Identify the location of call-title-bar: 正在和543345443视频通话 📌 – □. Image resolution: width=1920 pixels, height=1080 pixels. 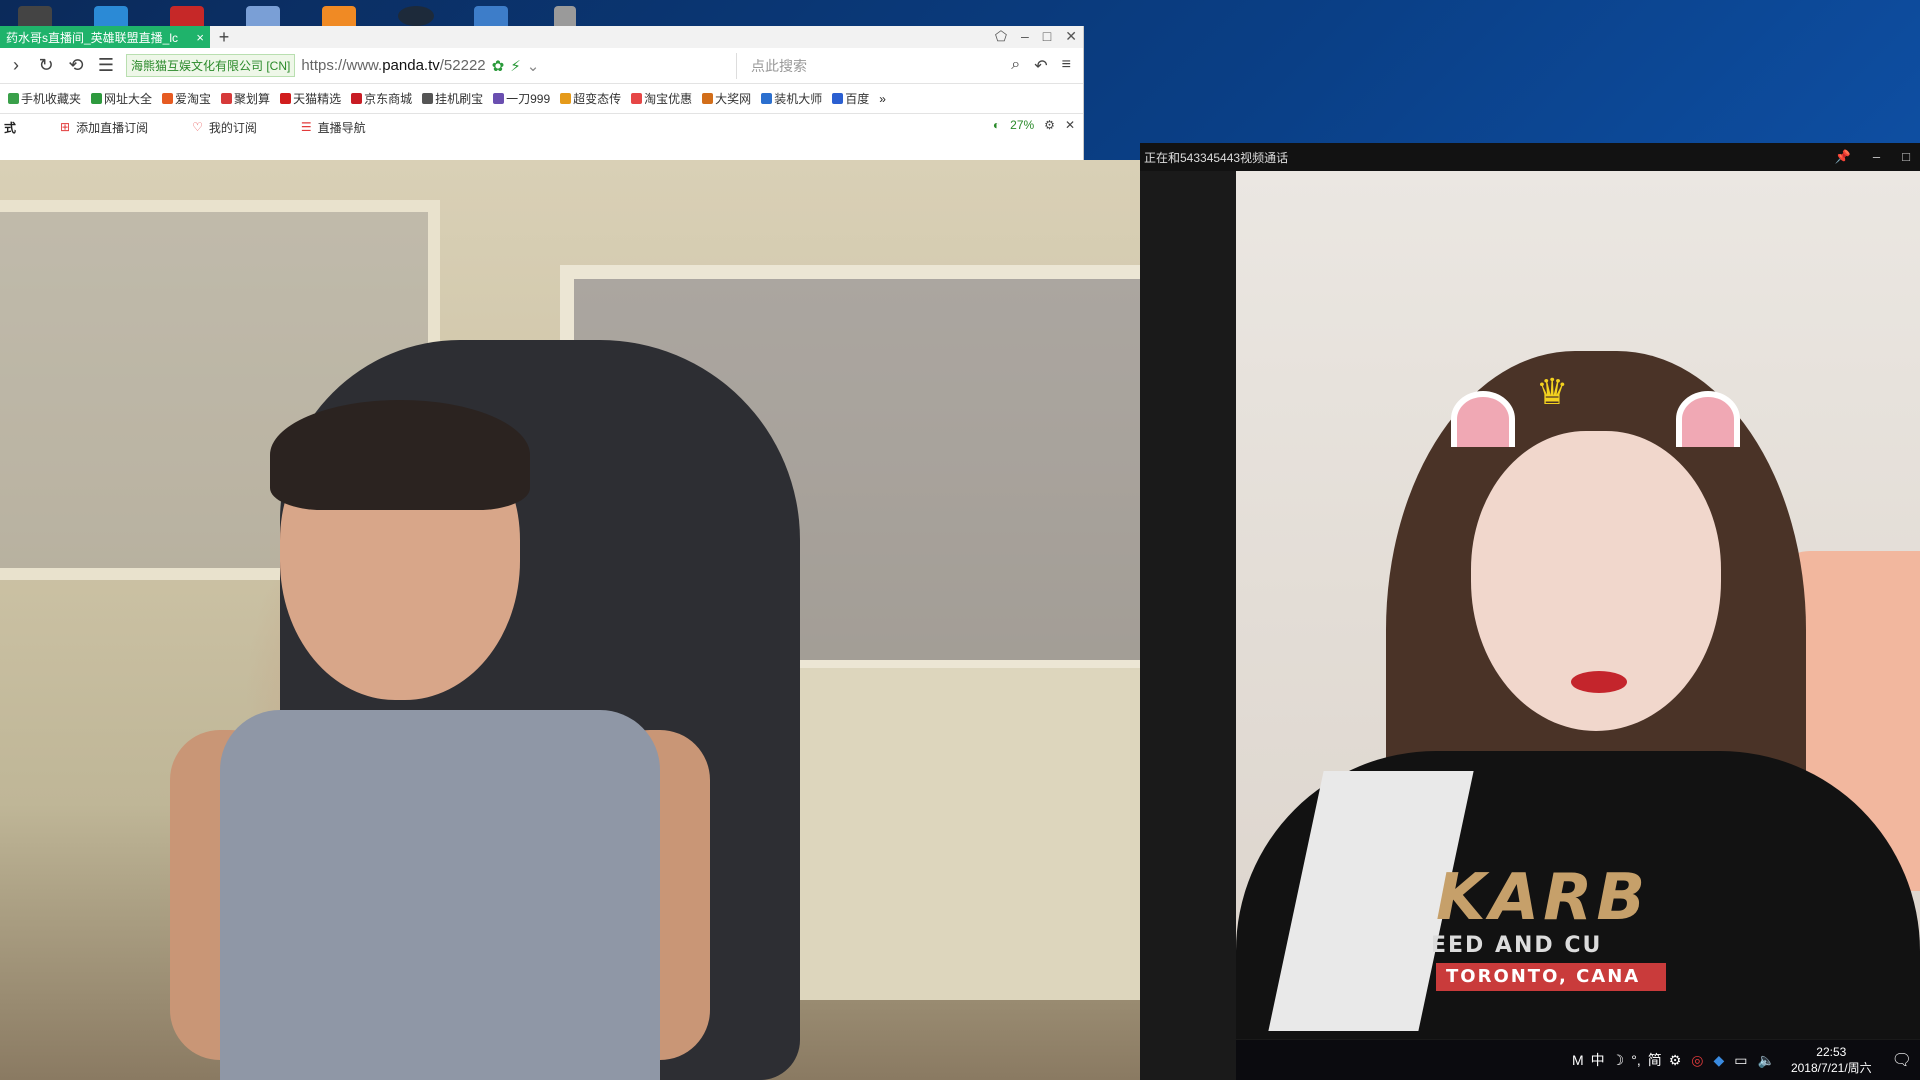
(1530, 157).